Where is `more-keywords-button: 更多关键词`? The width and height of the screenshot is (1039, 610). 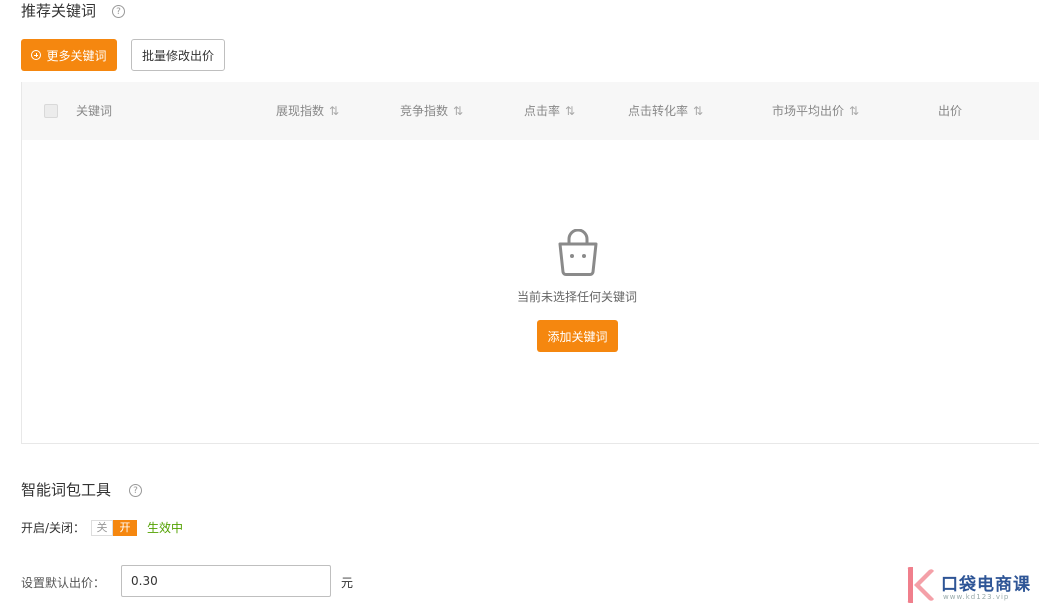 more-keywords-button: 更多关键词 is located at coordinates (69, 55).